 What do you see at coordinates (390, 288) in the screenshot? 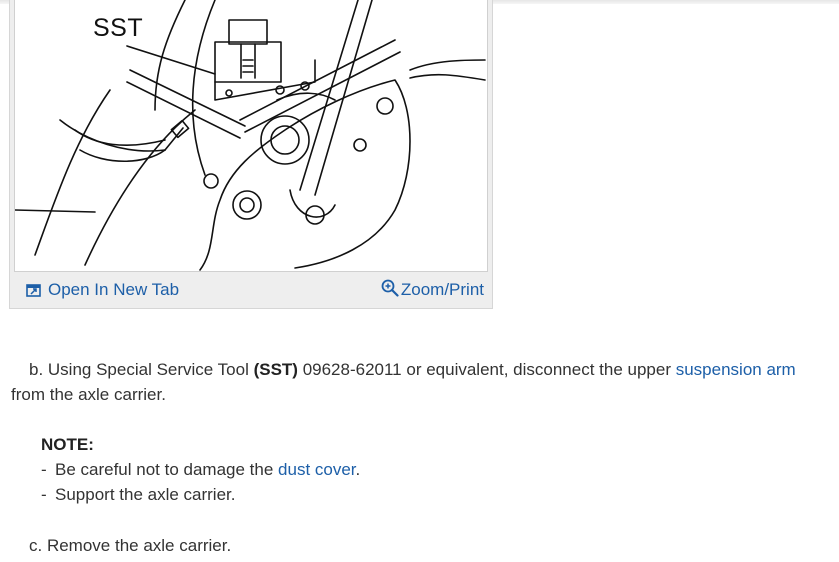
I see `magnifier-plus-icon` at bounding box center [390, 288].